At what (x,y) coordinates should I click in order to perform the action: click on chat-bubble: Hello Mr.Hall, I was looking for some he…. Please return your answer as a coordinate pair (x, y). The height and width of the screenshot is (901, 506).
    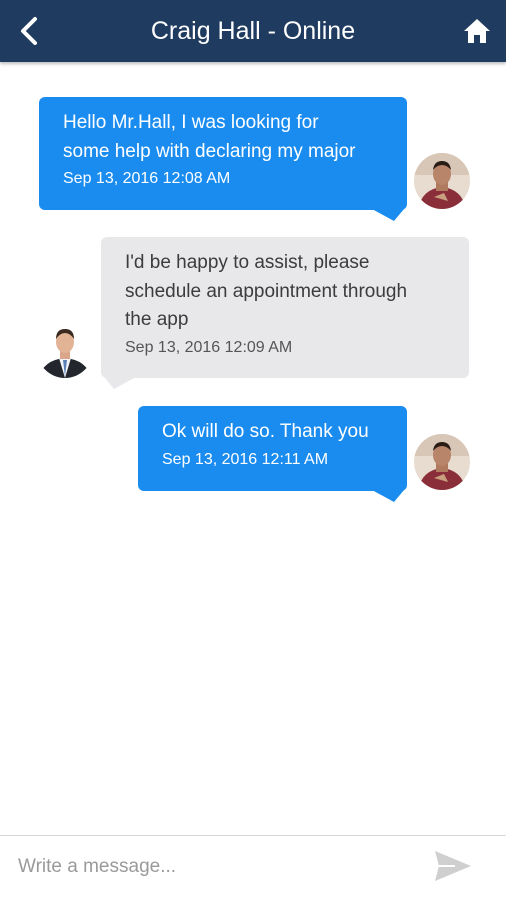
    Looking at the image, I should click on (223, 153).